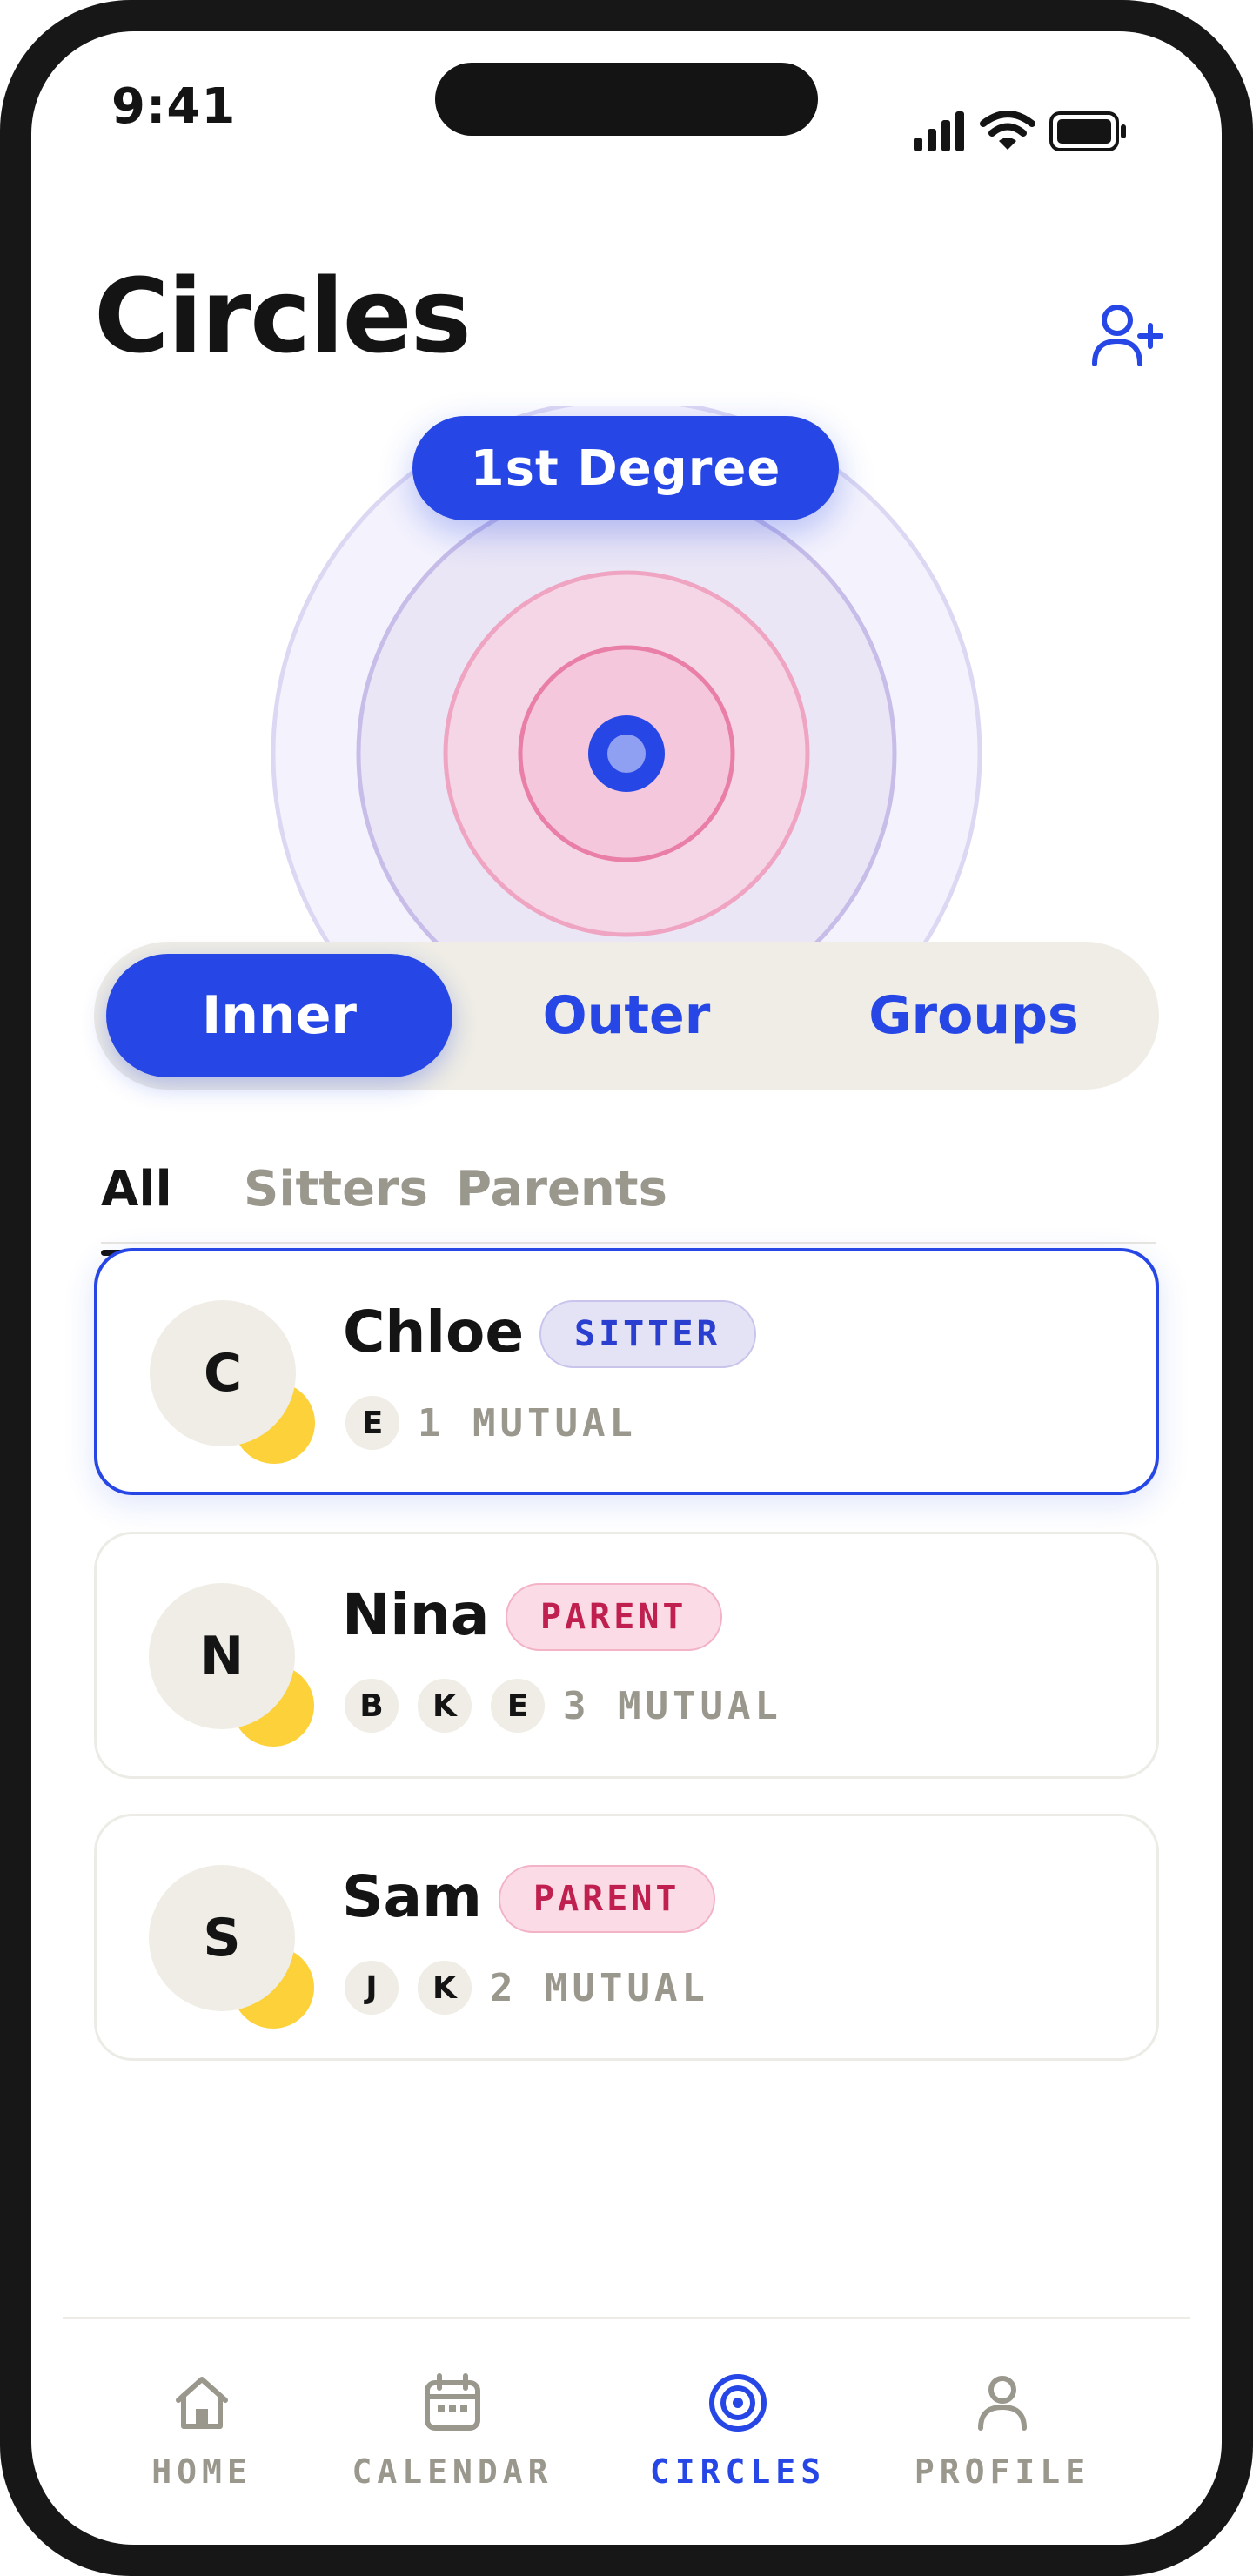 The image size is (1253, 2576). Describe the element at coordinates (371, 1705) in the screenshot. I see `mutual-avatar: B` at that location.